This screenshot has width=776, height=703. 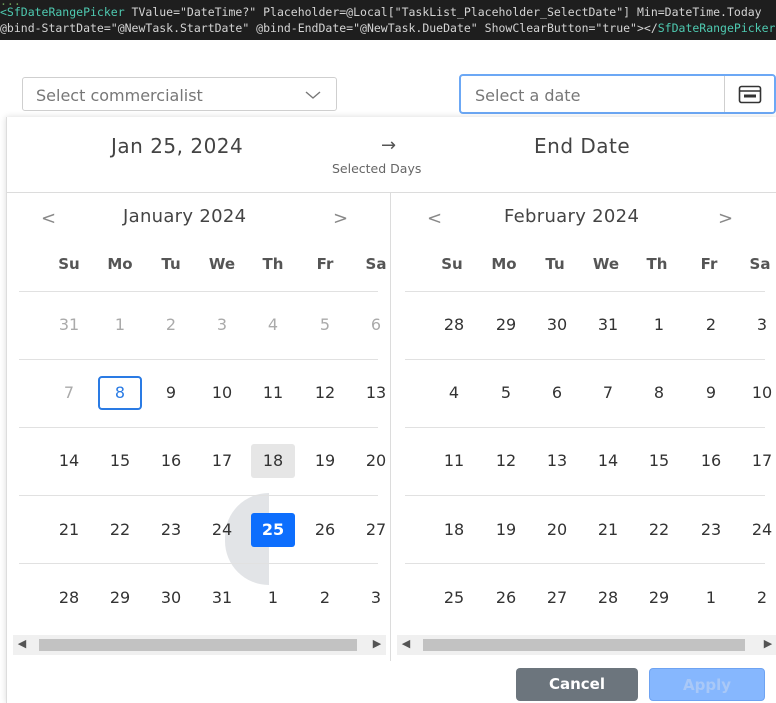 What do you see at coordinates (48, 218) in the screenshot?
I see `prev-month-button: <` at bounding box center [48, 218].